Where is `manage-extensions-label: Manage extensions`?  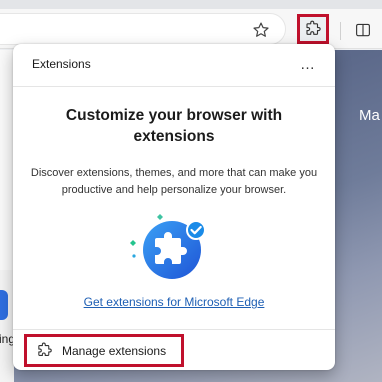
manage-extensions-label: Manage extensions is located at coordinates (114, 350).